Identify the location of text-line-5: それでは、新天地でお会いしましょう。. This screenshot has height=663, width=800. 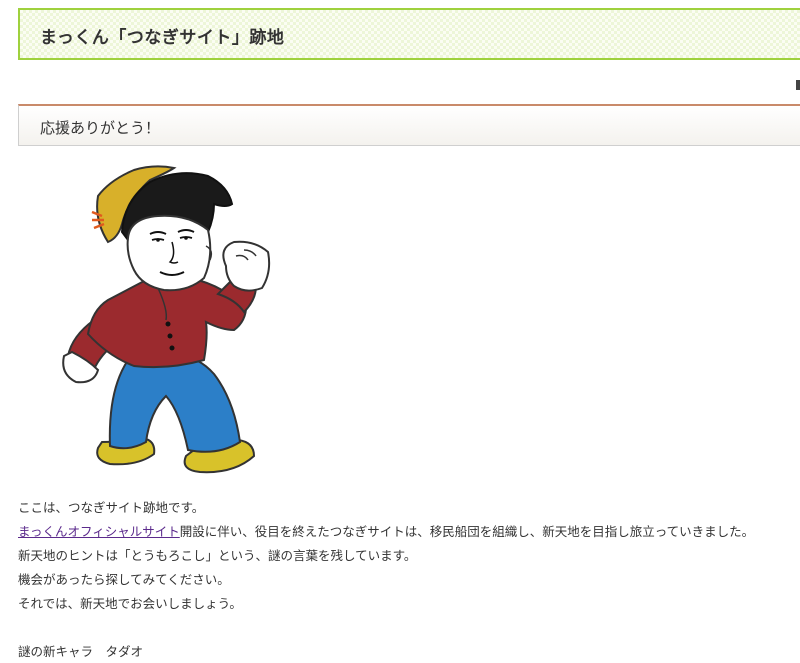
(130, 603).